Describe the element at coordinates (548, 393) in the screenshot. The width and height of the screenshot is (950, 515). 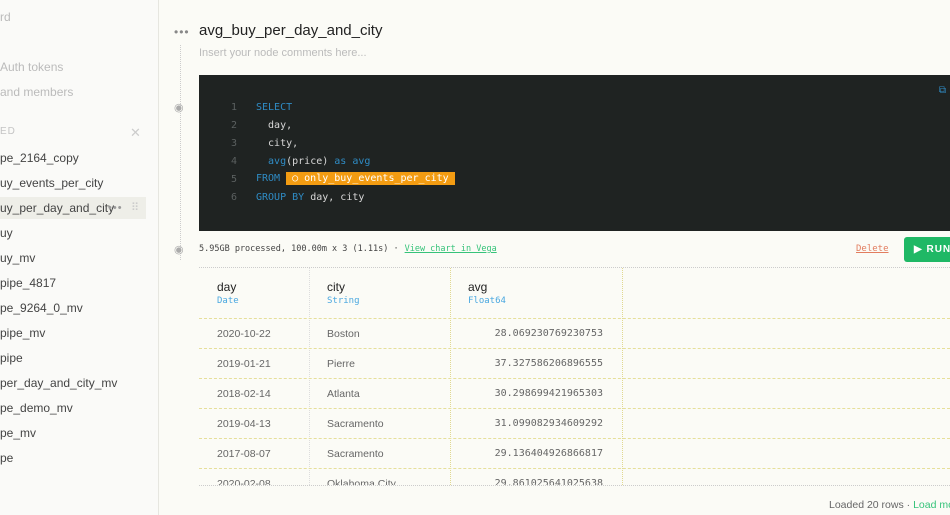
I see `table-cell: 30.298699421965303` at that location.